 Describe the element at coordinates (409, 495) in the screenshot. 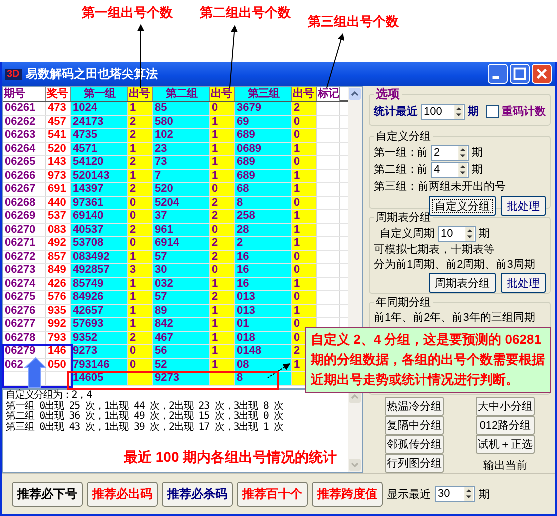

I see `field-label: 显示最近` at that location.